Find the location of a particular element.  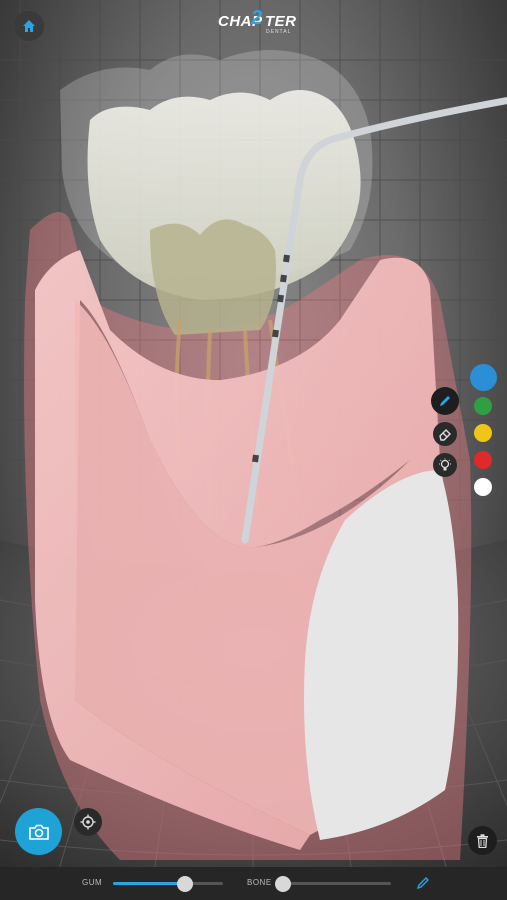

color-swatch-blue is located at coordinates (483, 377).